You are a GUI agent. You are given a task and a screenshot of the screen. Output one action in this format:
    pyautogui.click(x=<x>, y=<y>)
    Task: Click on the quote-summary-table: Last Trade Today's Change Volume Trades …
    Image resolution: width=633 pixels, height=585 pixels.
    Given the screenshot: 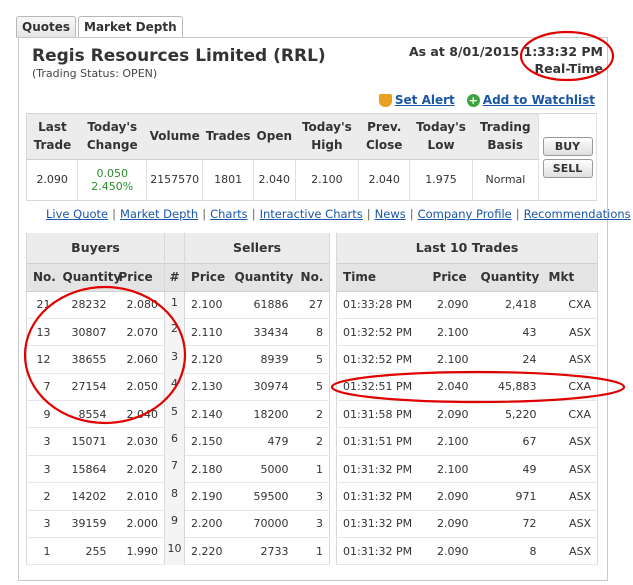 What is the action you would take?
    pyautogui.click(x=311, y=157)
    